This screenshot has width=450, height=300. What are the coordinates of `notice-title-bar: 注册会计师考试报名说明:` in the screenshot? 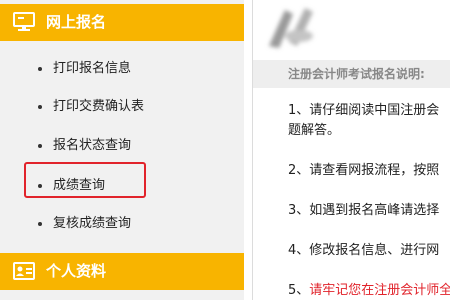 It's located at (351, 74).